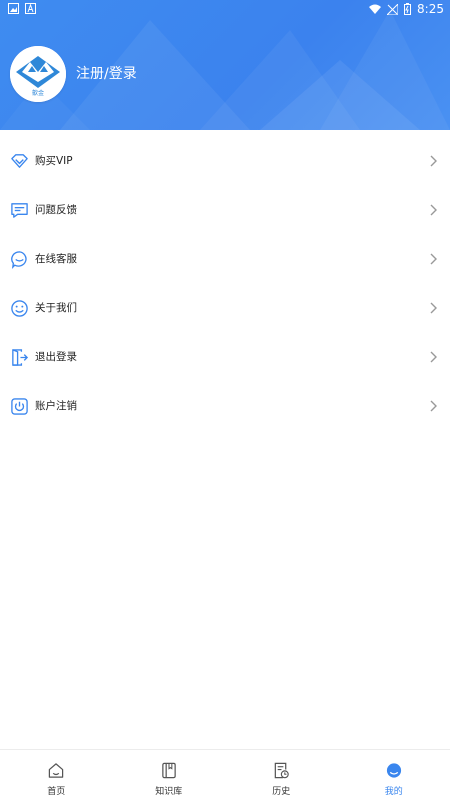 This screenshot has height=800, width=450. I want to click on avatar: 歙金, so click(38, 74).